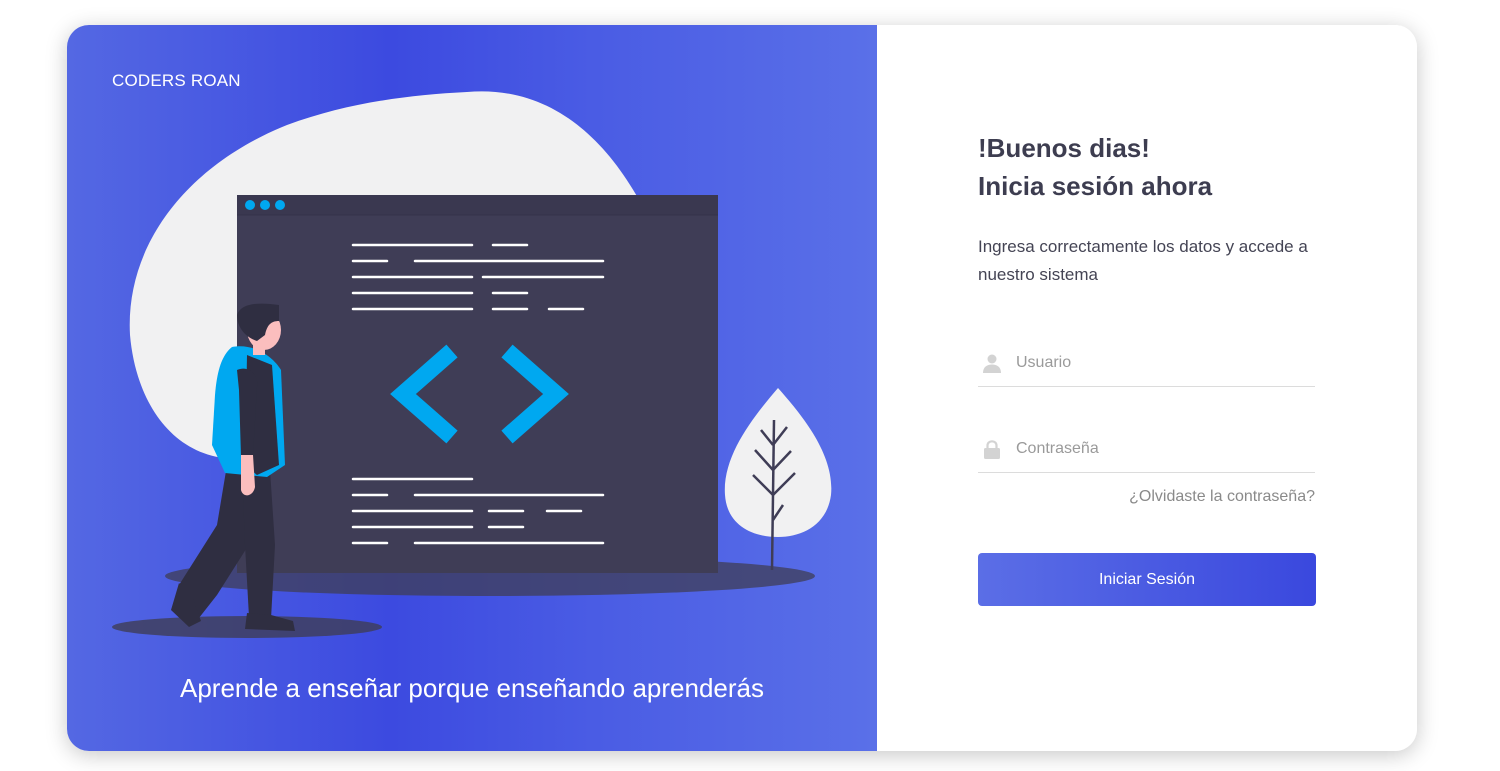 The image size is (1500, 771). What do you see at coordinates (1095, 186) in the screenshot?
I see `login-title: Inicia sesión ahora` at bounding box center [1095, 186].